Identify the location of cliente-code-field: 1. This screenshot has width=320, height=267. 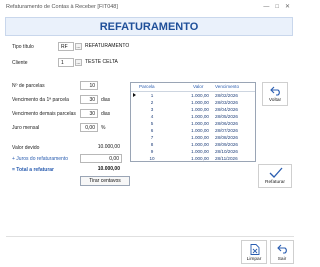
(66, 62).